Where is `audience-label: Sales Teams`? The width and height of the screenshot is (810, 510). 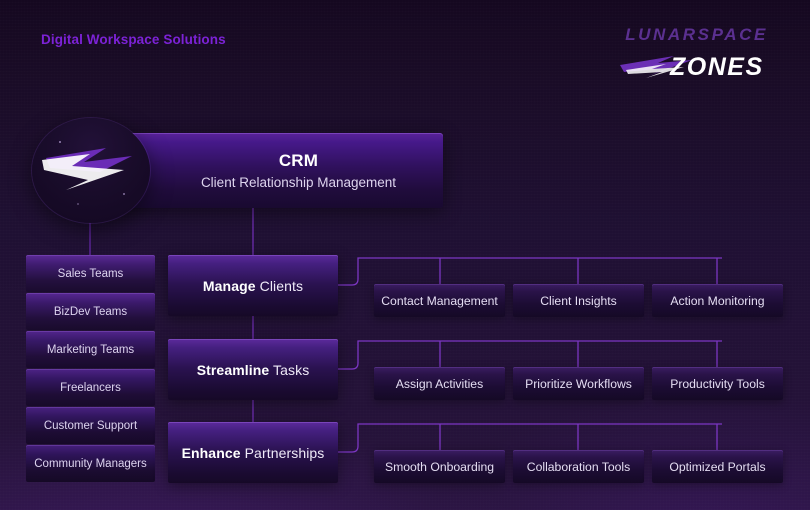
audience-label: Sales Teams is located at coordinates (90, 273).